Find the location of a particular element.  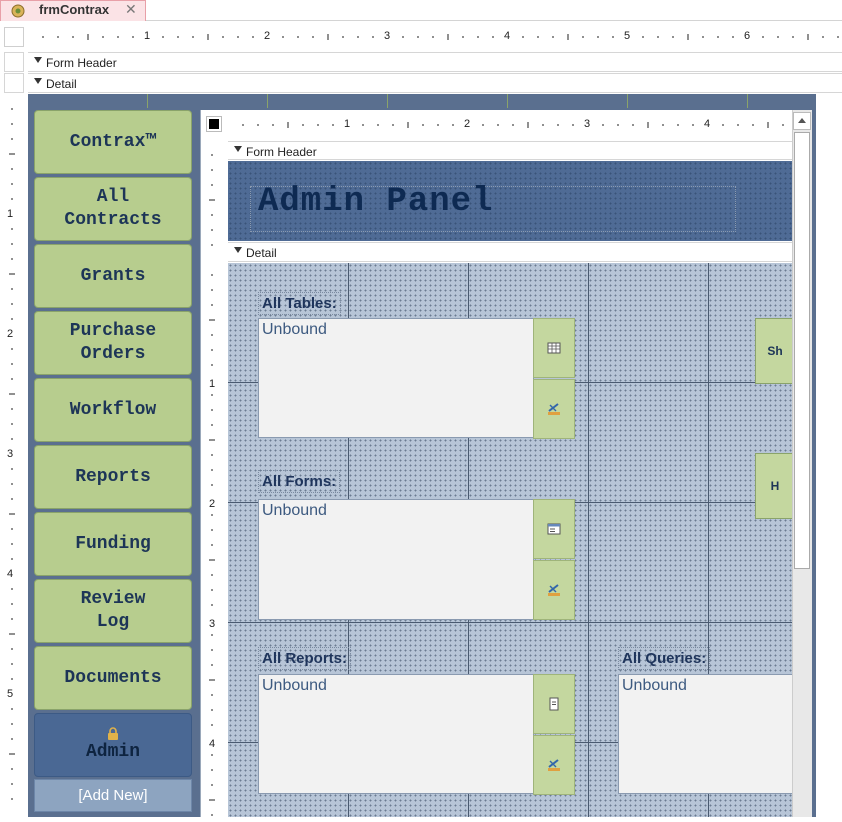

nav-admin-label: Admin is located at coordinates (112, 751).